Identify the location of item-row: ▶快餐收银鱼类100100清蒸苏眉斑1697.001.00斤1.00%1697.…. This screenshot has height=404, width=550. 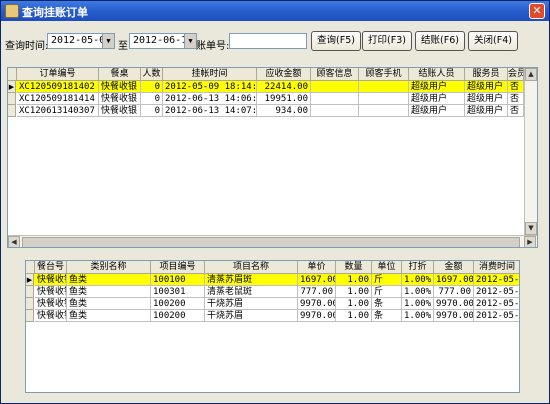
(273, 280).